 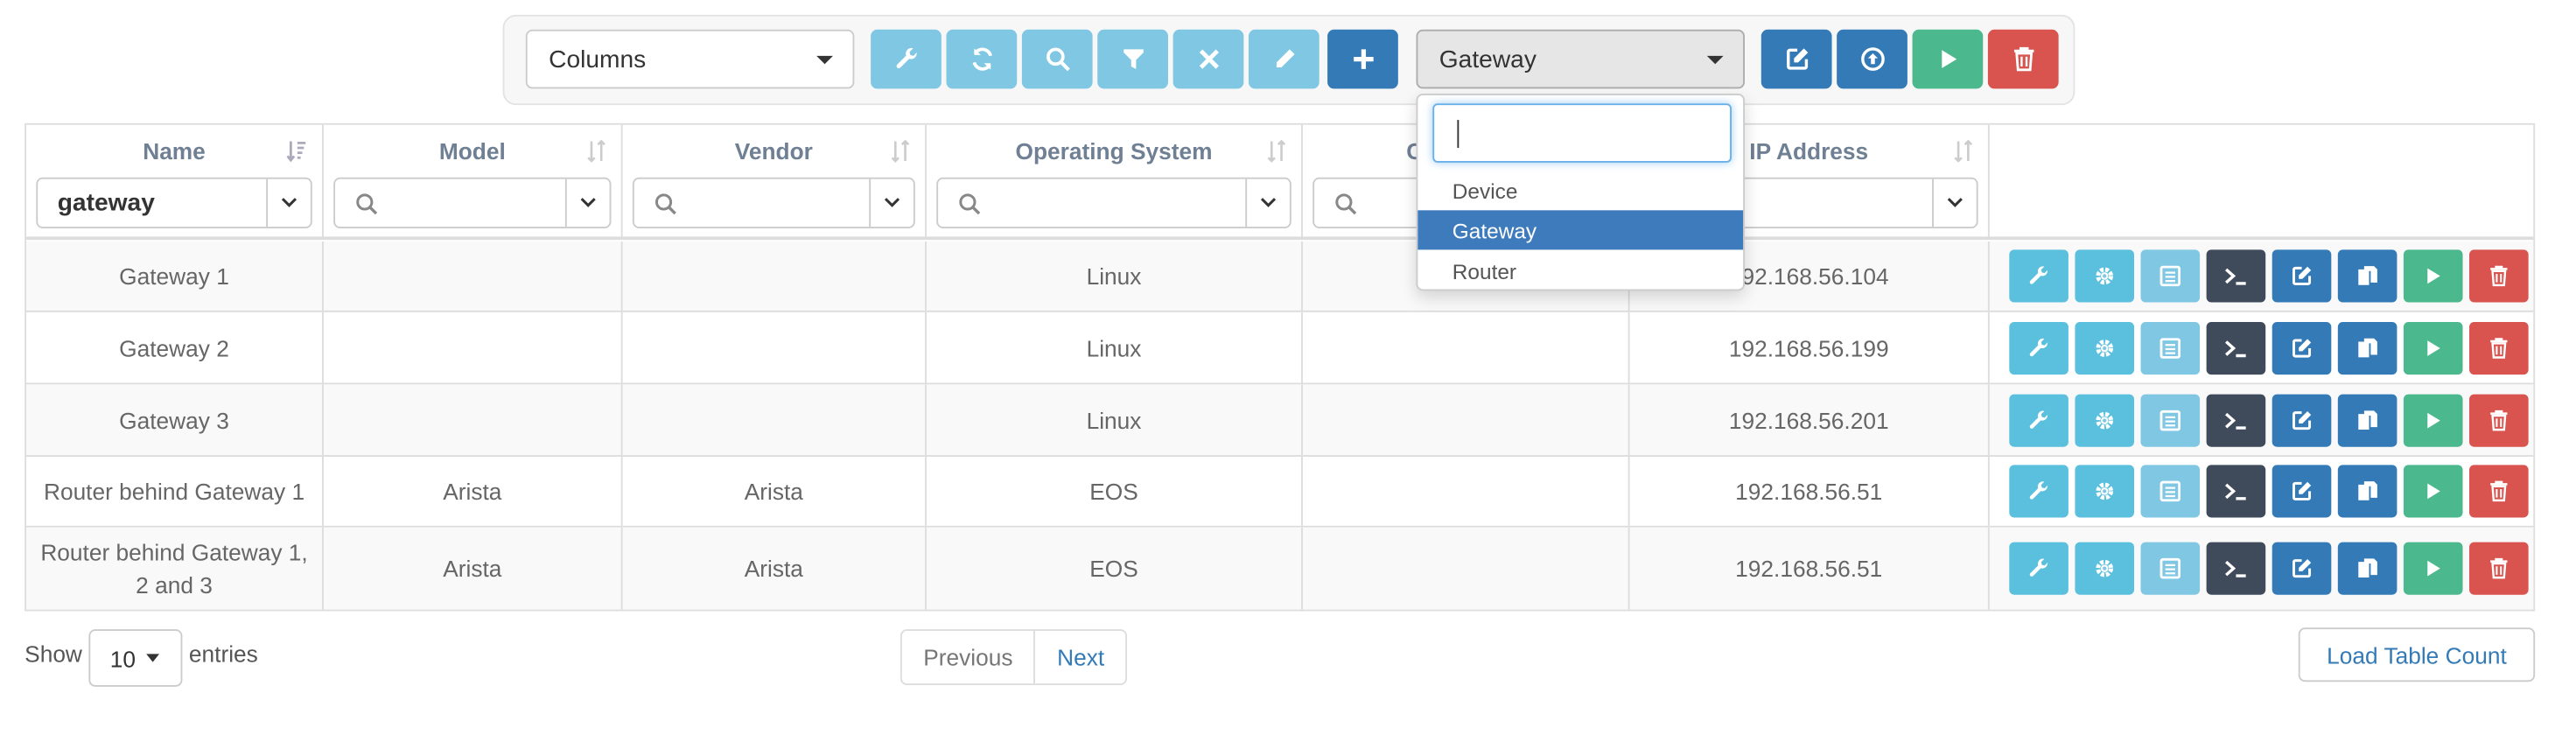 I want to click on cell-name: Router behind Gateway 1, so click(x=175, y=491).